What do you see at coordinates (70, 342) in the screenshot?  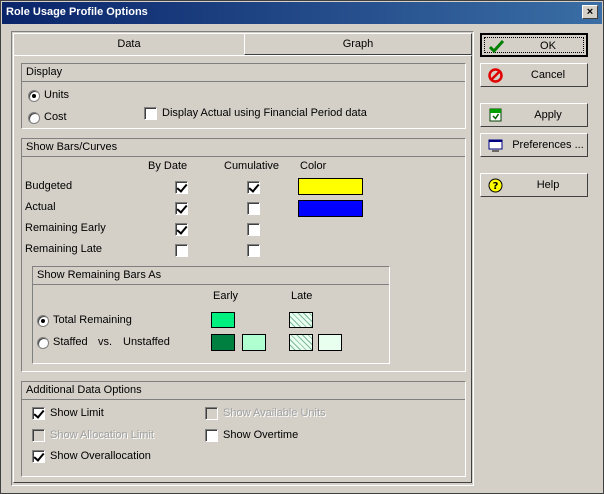 I see `staffed-label: Staffed` at bounding box center [70, 342].